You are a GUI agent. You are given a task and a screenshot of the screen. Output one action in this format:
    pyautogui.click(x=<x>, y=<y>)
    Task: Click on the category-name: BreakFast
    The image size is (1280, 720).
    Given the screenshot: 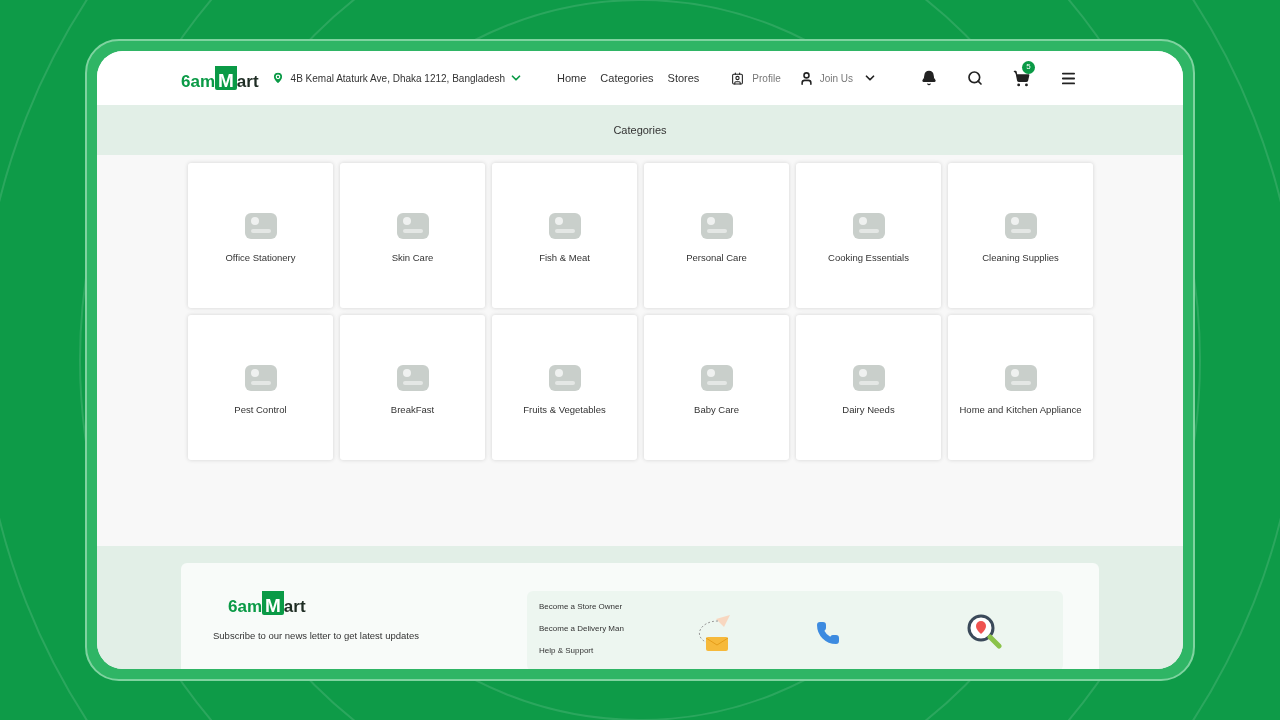 What is the action you would take?
    pyautogui.click(x=412, y=410)
    